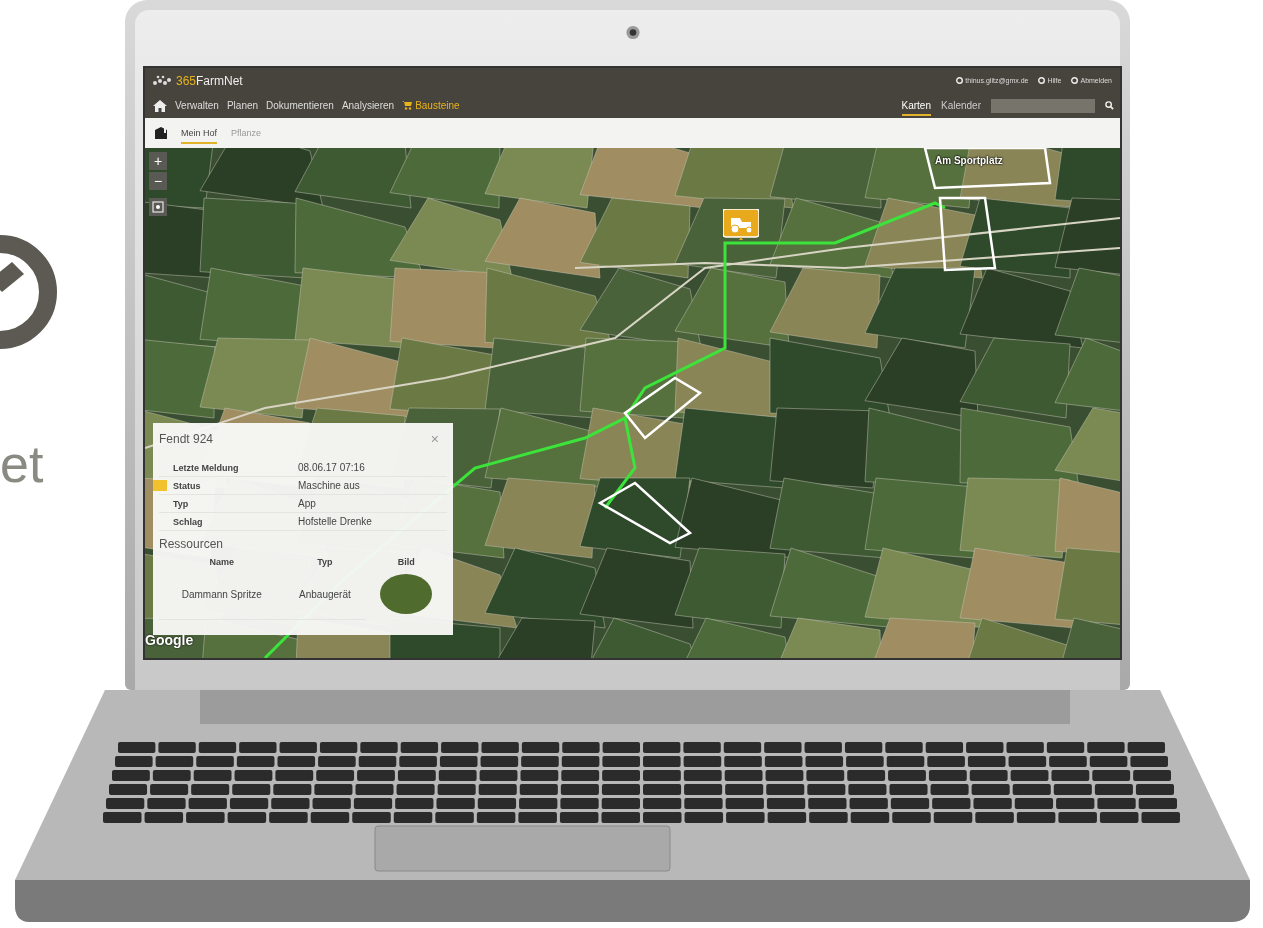 This screenshot has height=928, width=1263. I want to click on map-attribution: Google, so click(169, 640).